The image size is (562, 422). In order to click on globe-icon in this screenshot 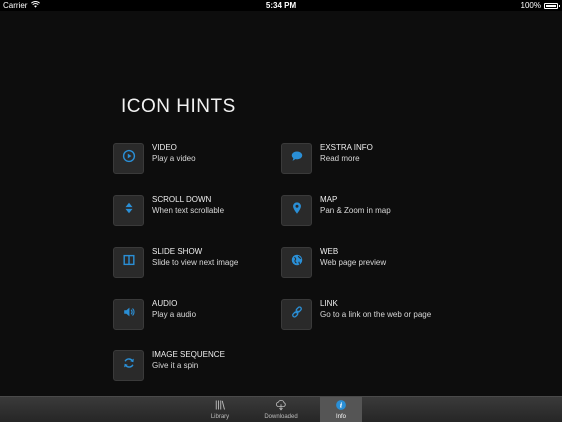, I will do `click(297, 262)`.